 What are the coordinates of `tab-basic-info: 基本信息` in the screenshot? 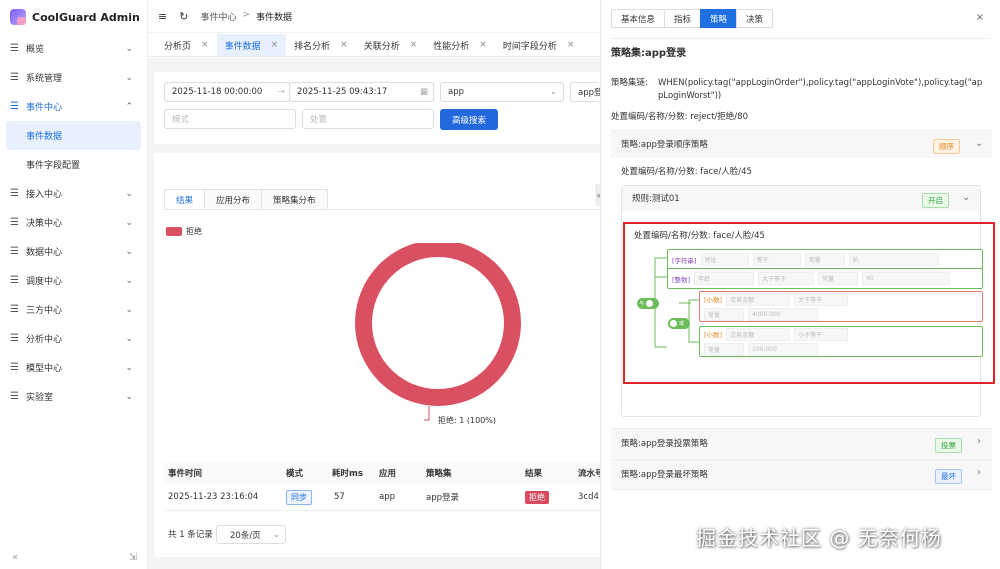 It's located at (638, 18).